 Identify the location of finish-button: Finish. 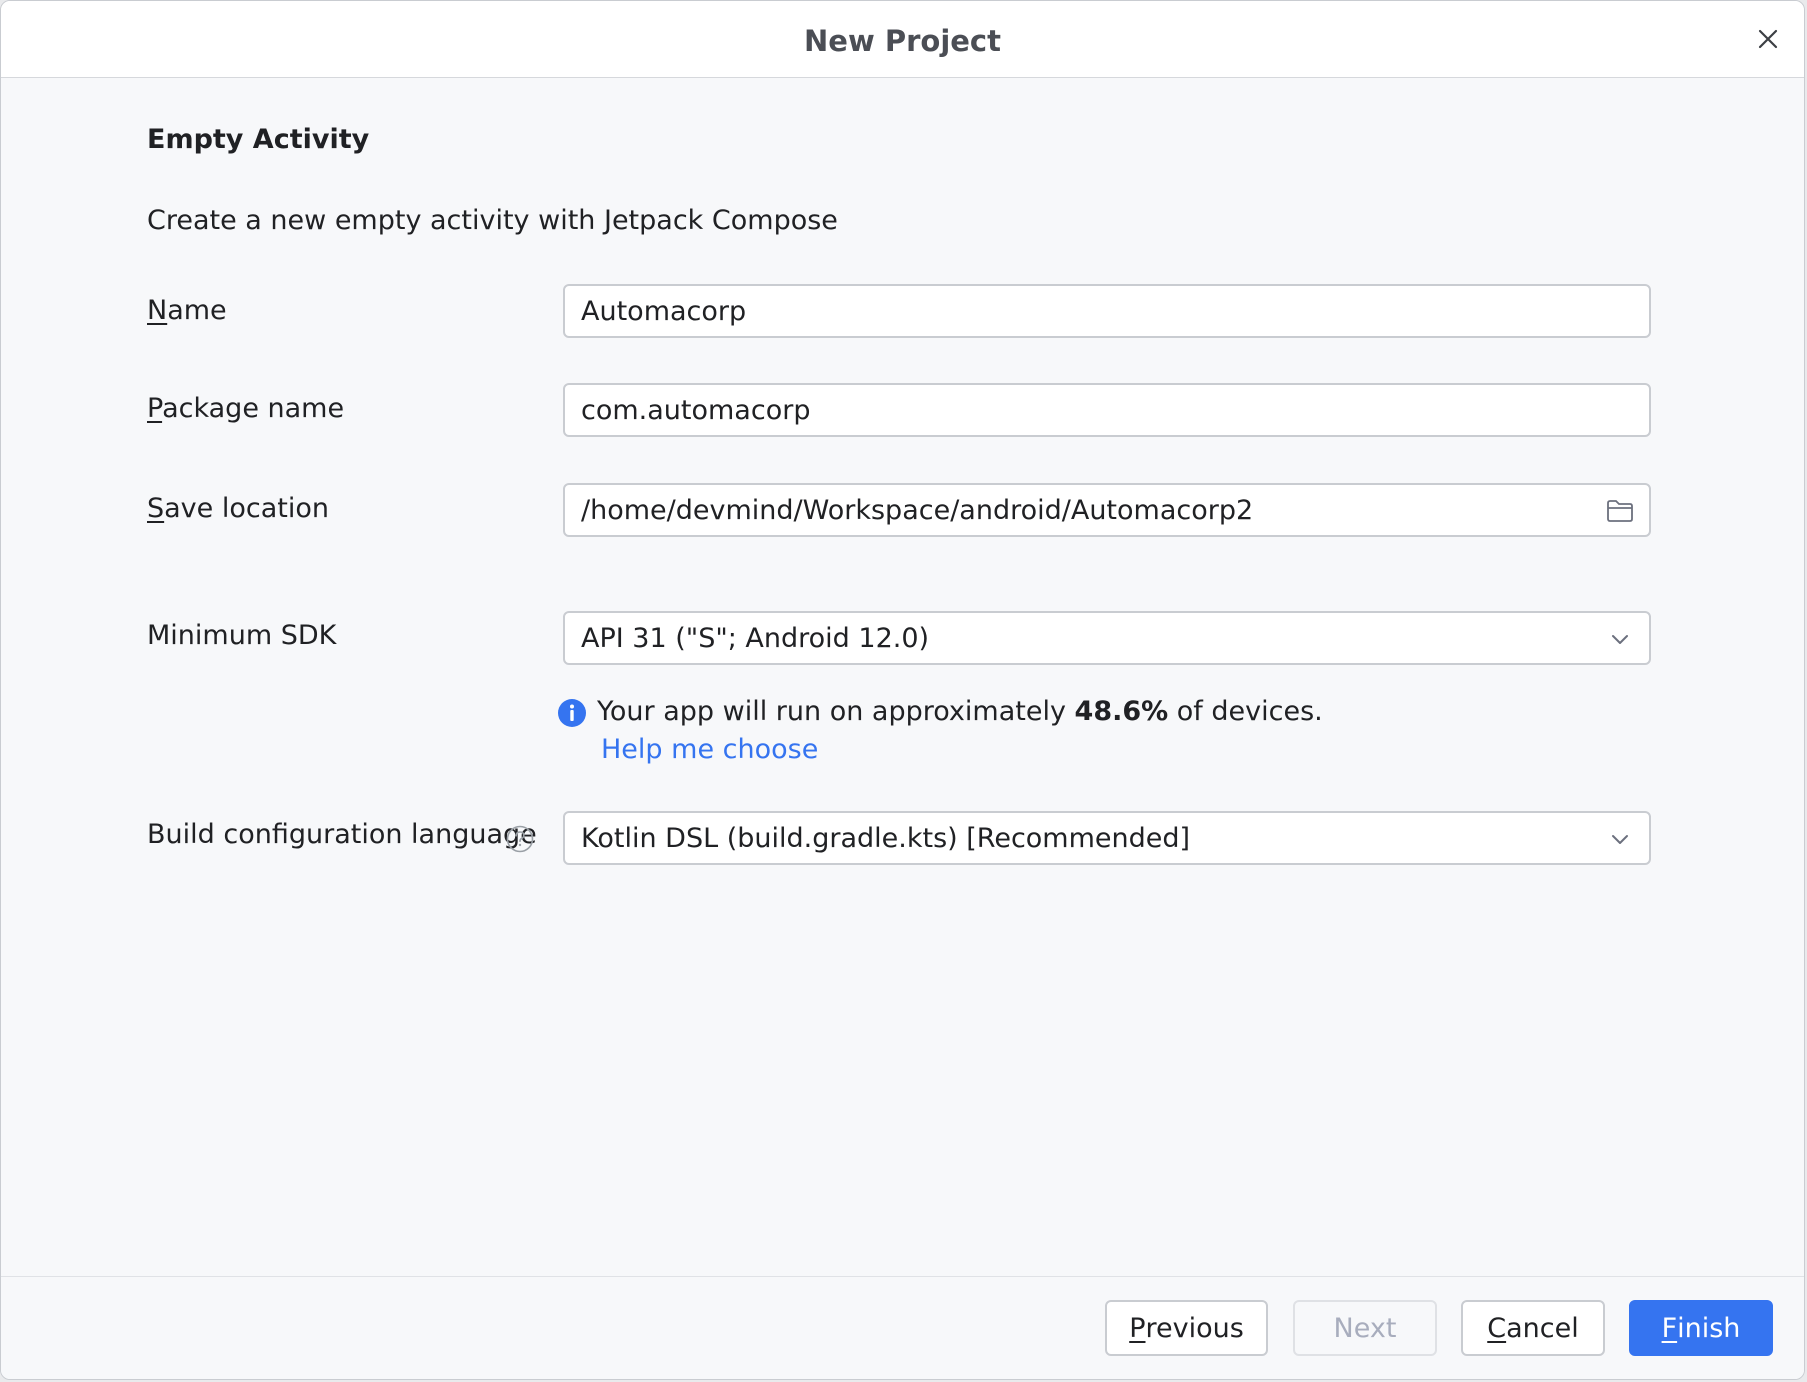
(1701, 1328).